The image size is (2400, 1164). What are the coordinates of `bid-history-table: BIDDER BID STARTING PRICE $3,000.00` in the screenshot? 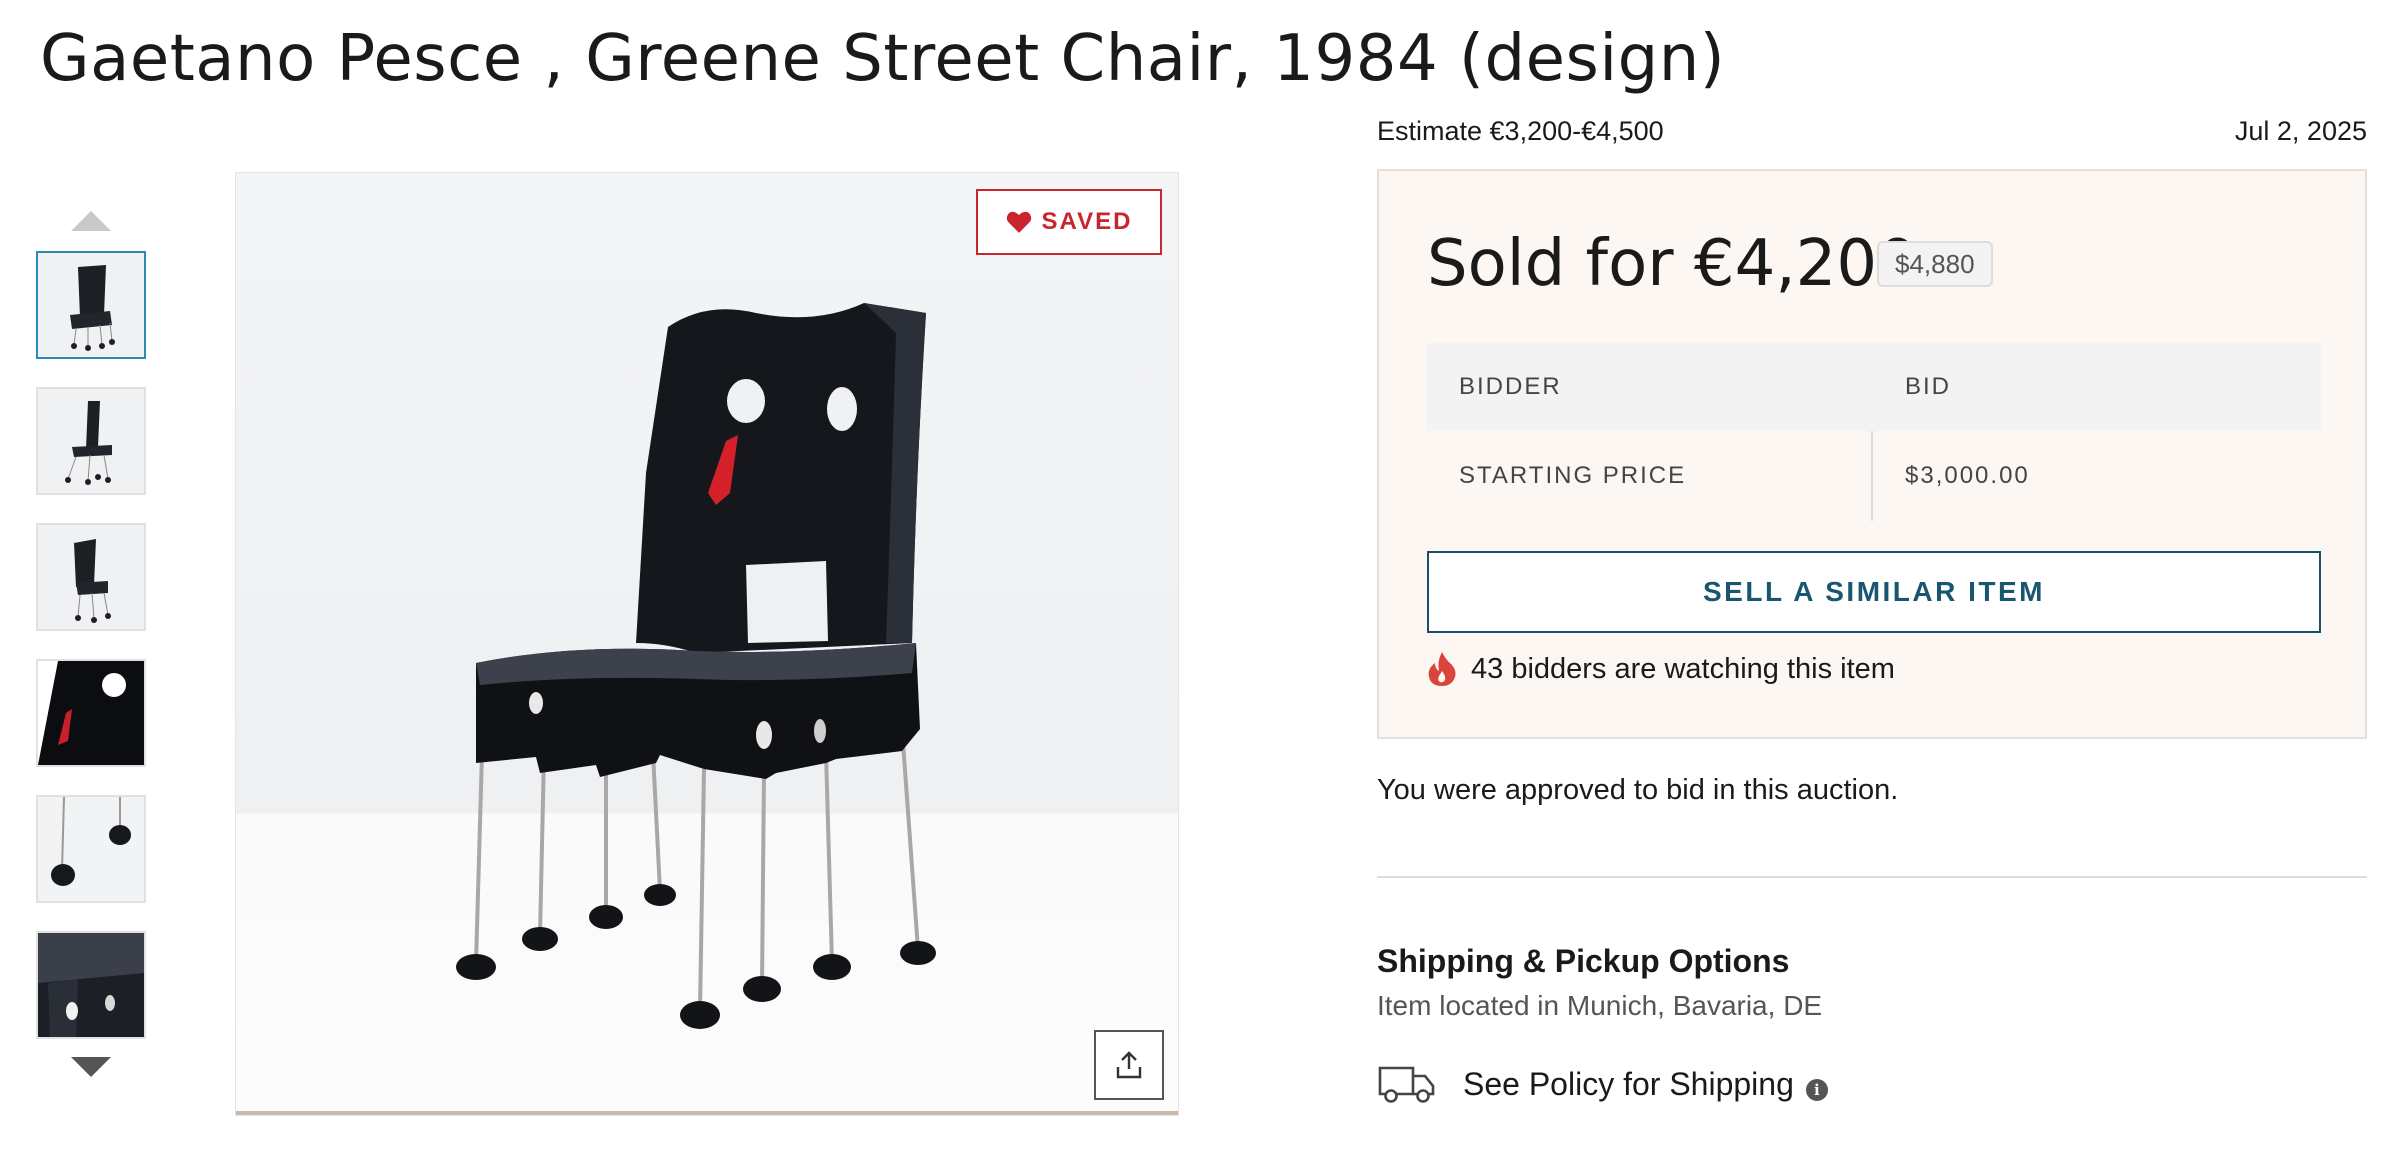 It's located at (1874, 432).